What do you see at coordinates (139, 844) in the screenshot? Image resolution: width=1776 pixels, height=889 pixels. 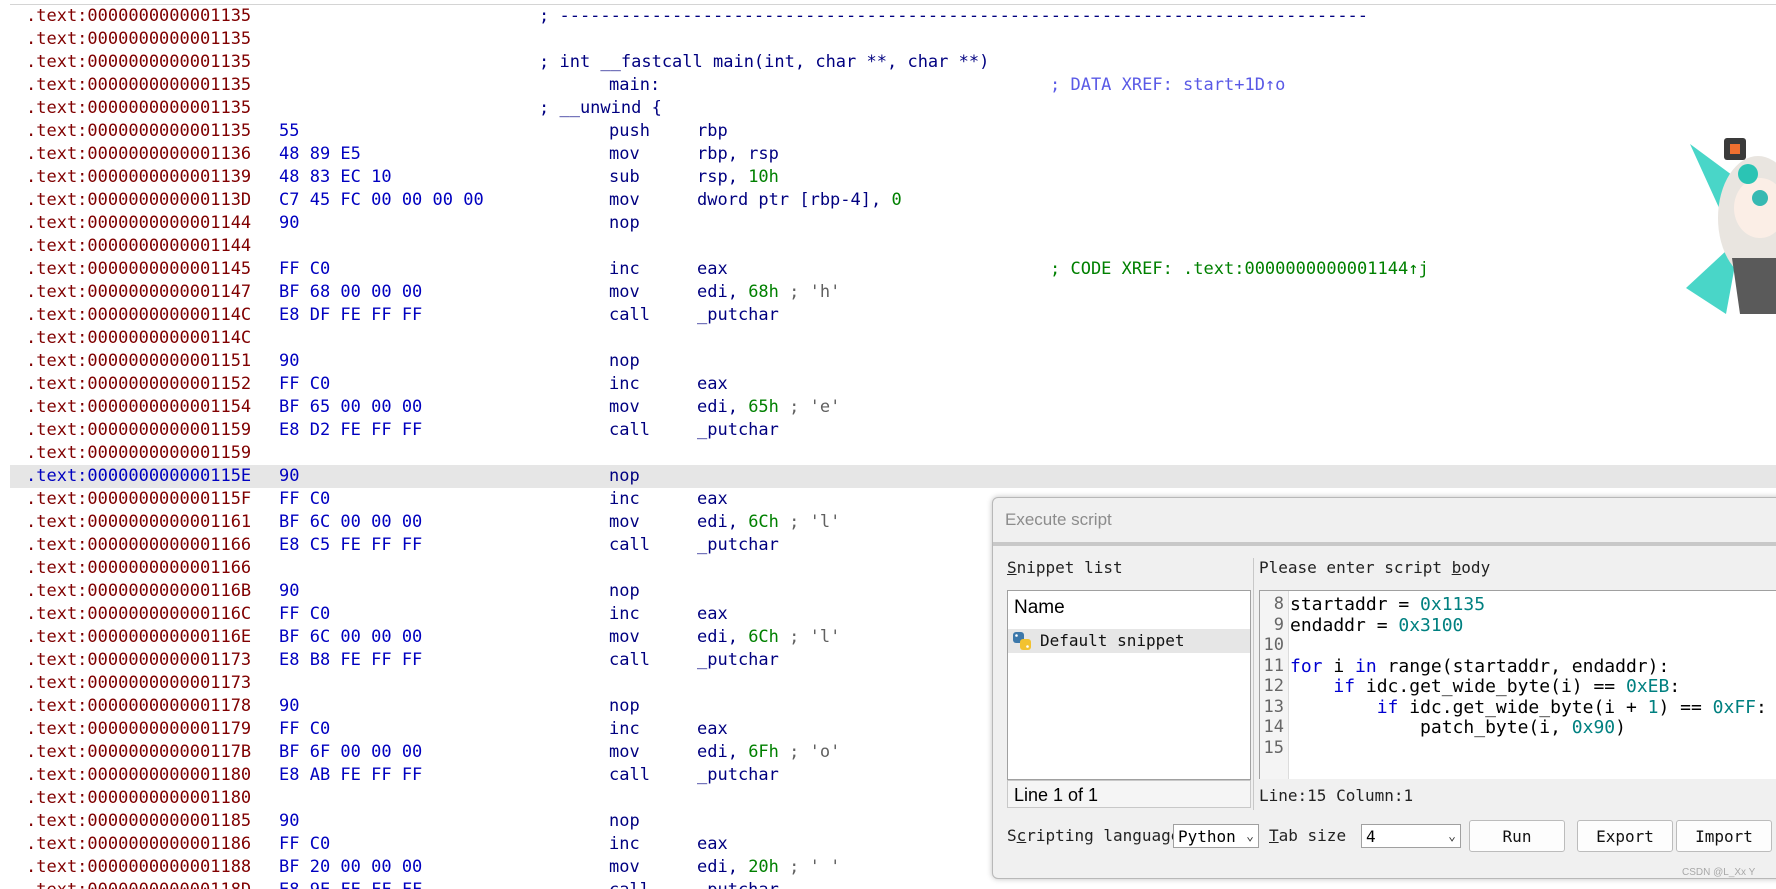 I see `address: .text:0000000000001186` at bounding box center [139, 844].